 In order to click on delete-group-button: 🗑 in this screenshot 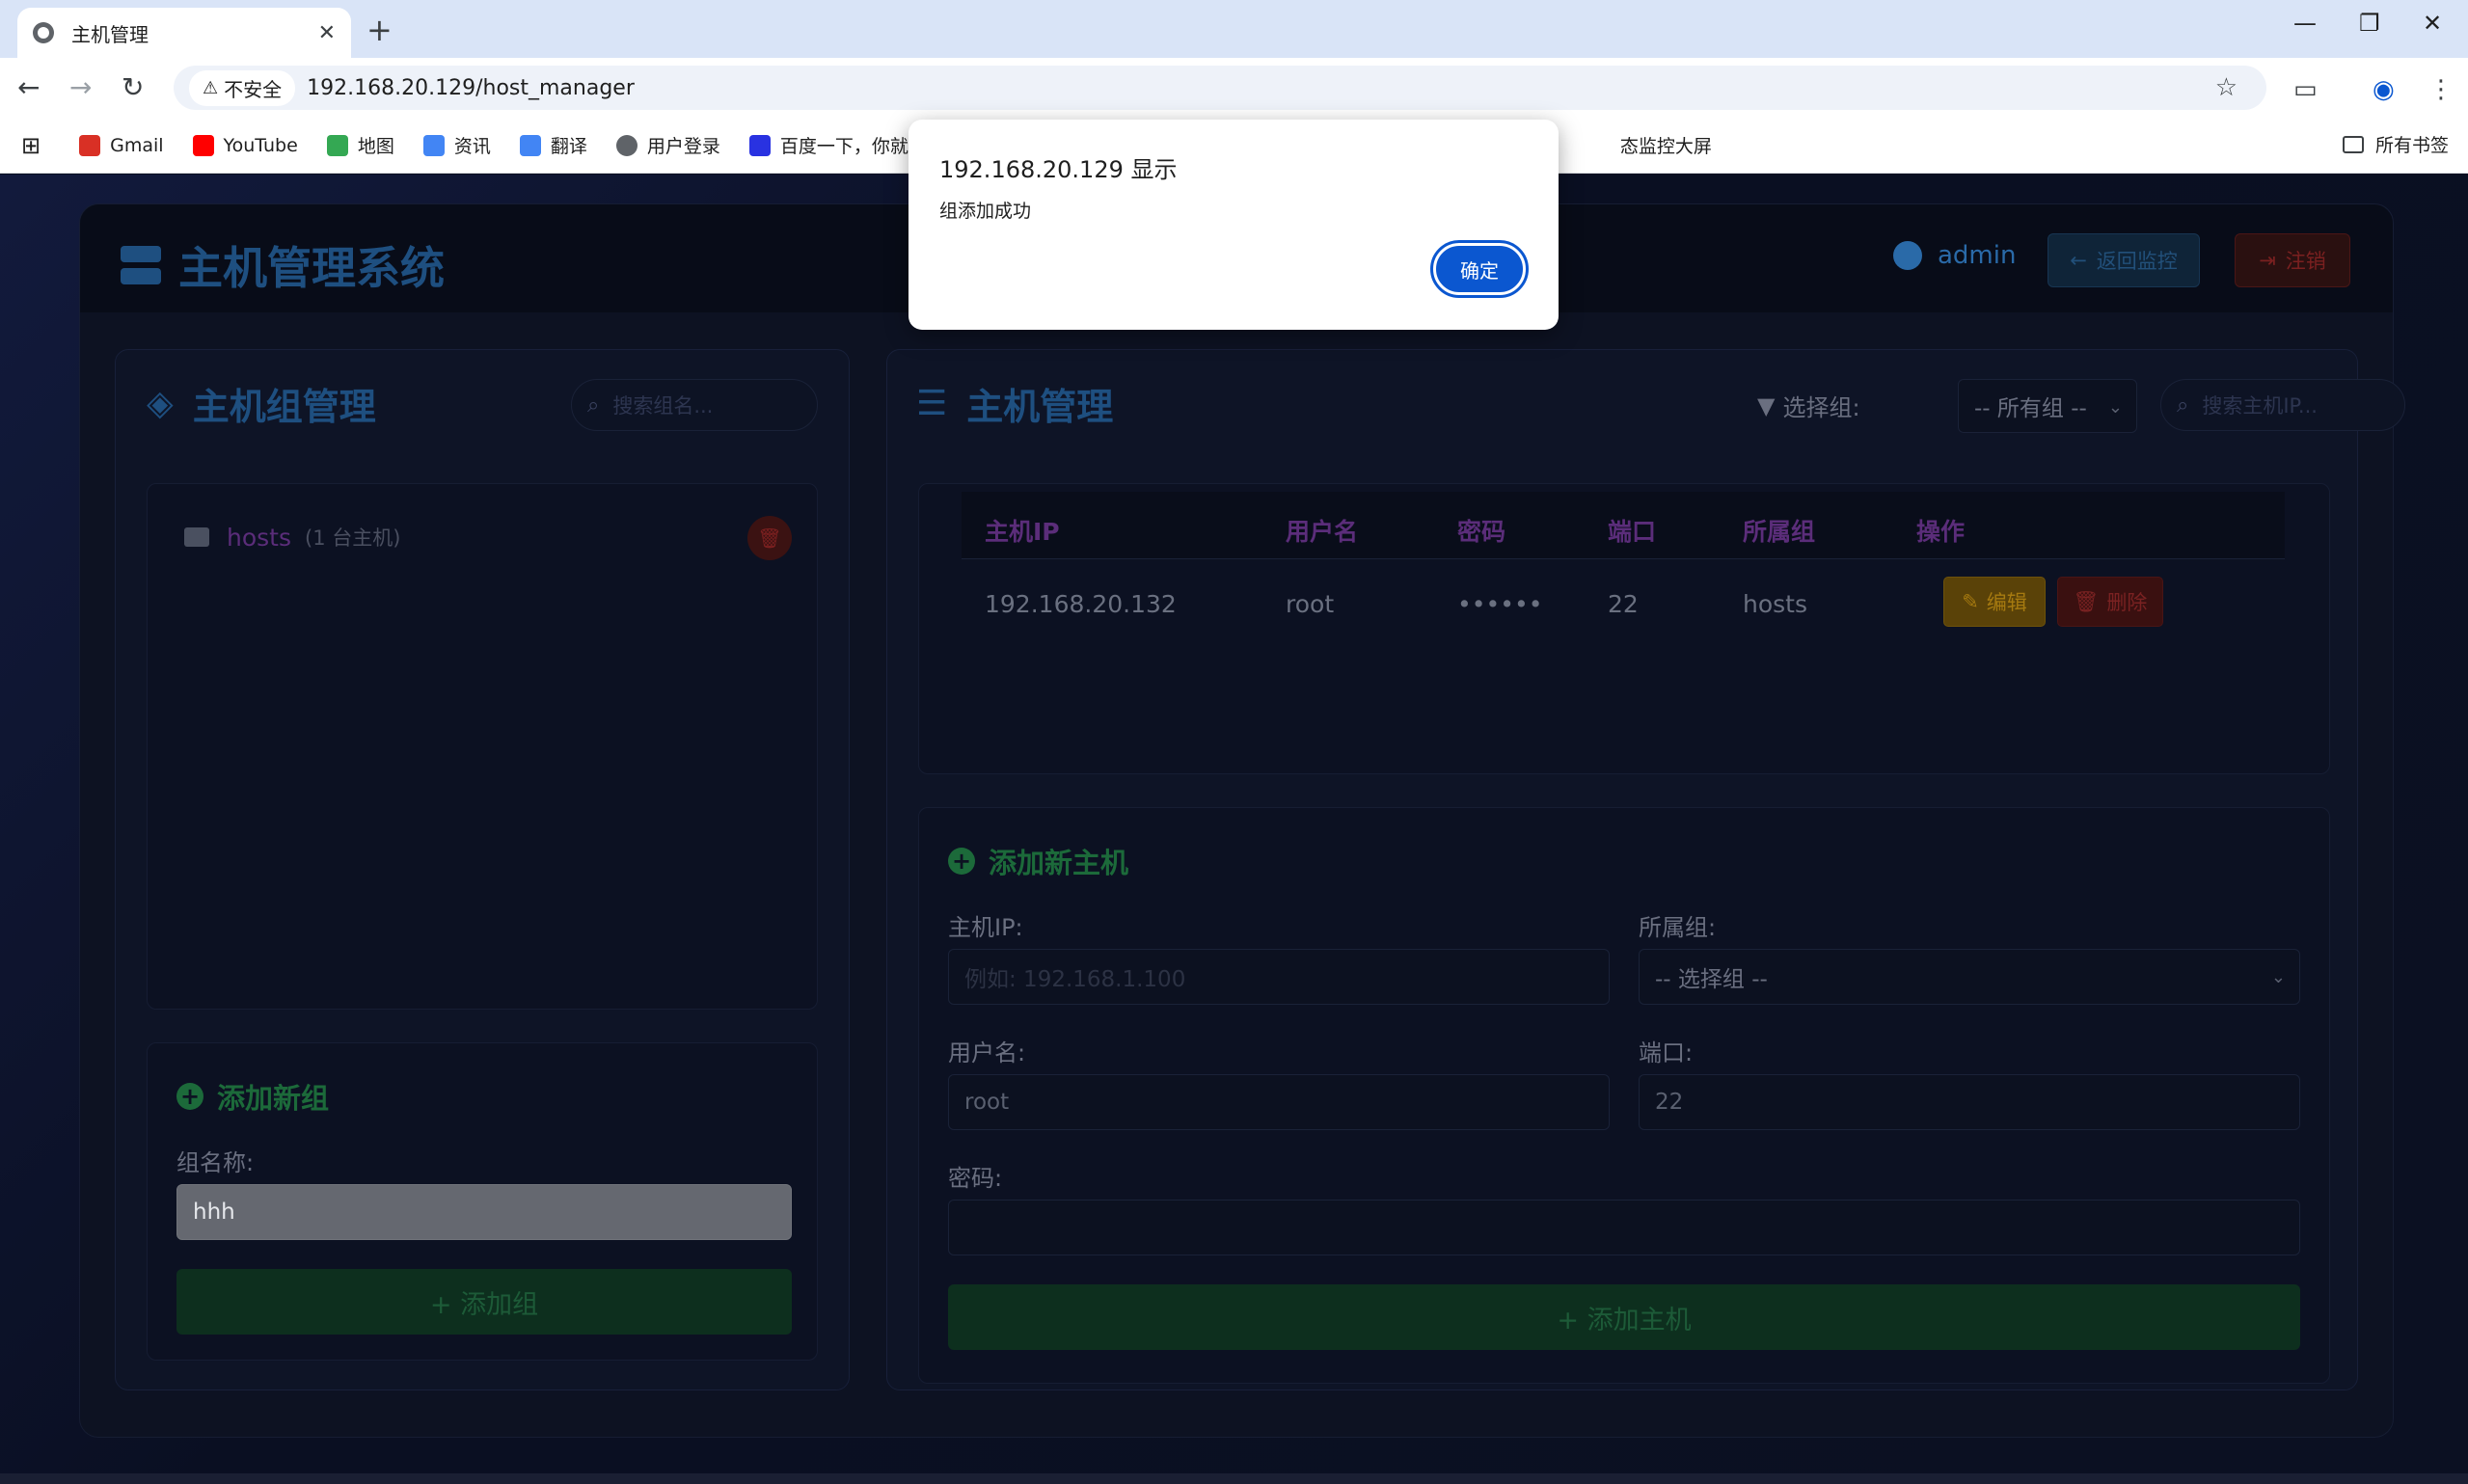, I will do `click(769, 538)`.